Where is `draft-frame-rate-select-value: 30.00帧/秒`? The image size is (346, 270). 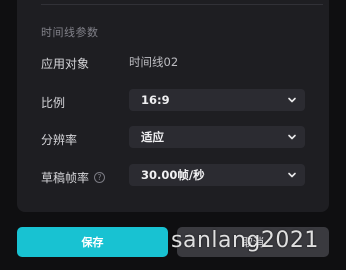
draft-frame-rate-select-value: 30.00帧/秒 is located at coordinates (173, 175).